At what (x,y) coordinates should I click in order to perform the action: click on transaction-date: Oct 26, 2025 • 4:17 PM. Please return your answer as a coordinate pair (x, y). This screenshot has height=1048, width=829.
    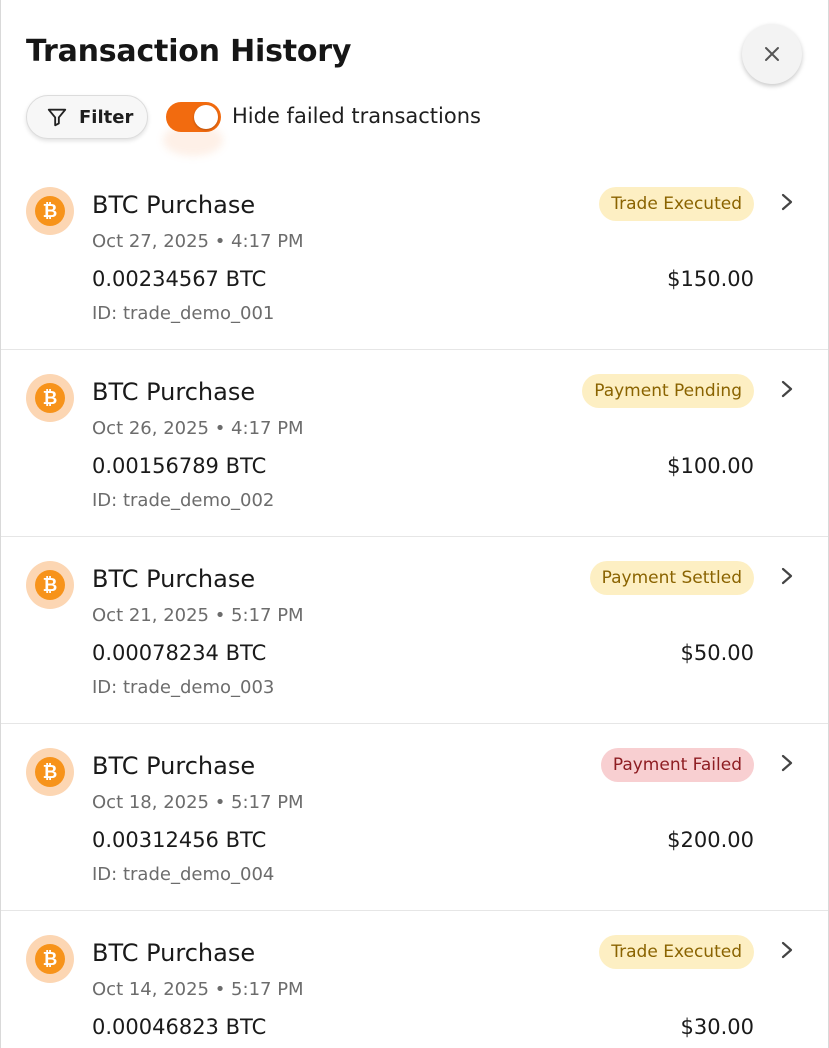
    Looking at the image, I should click on (198, 428).